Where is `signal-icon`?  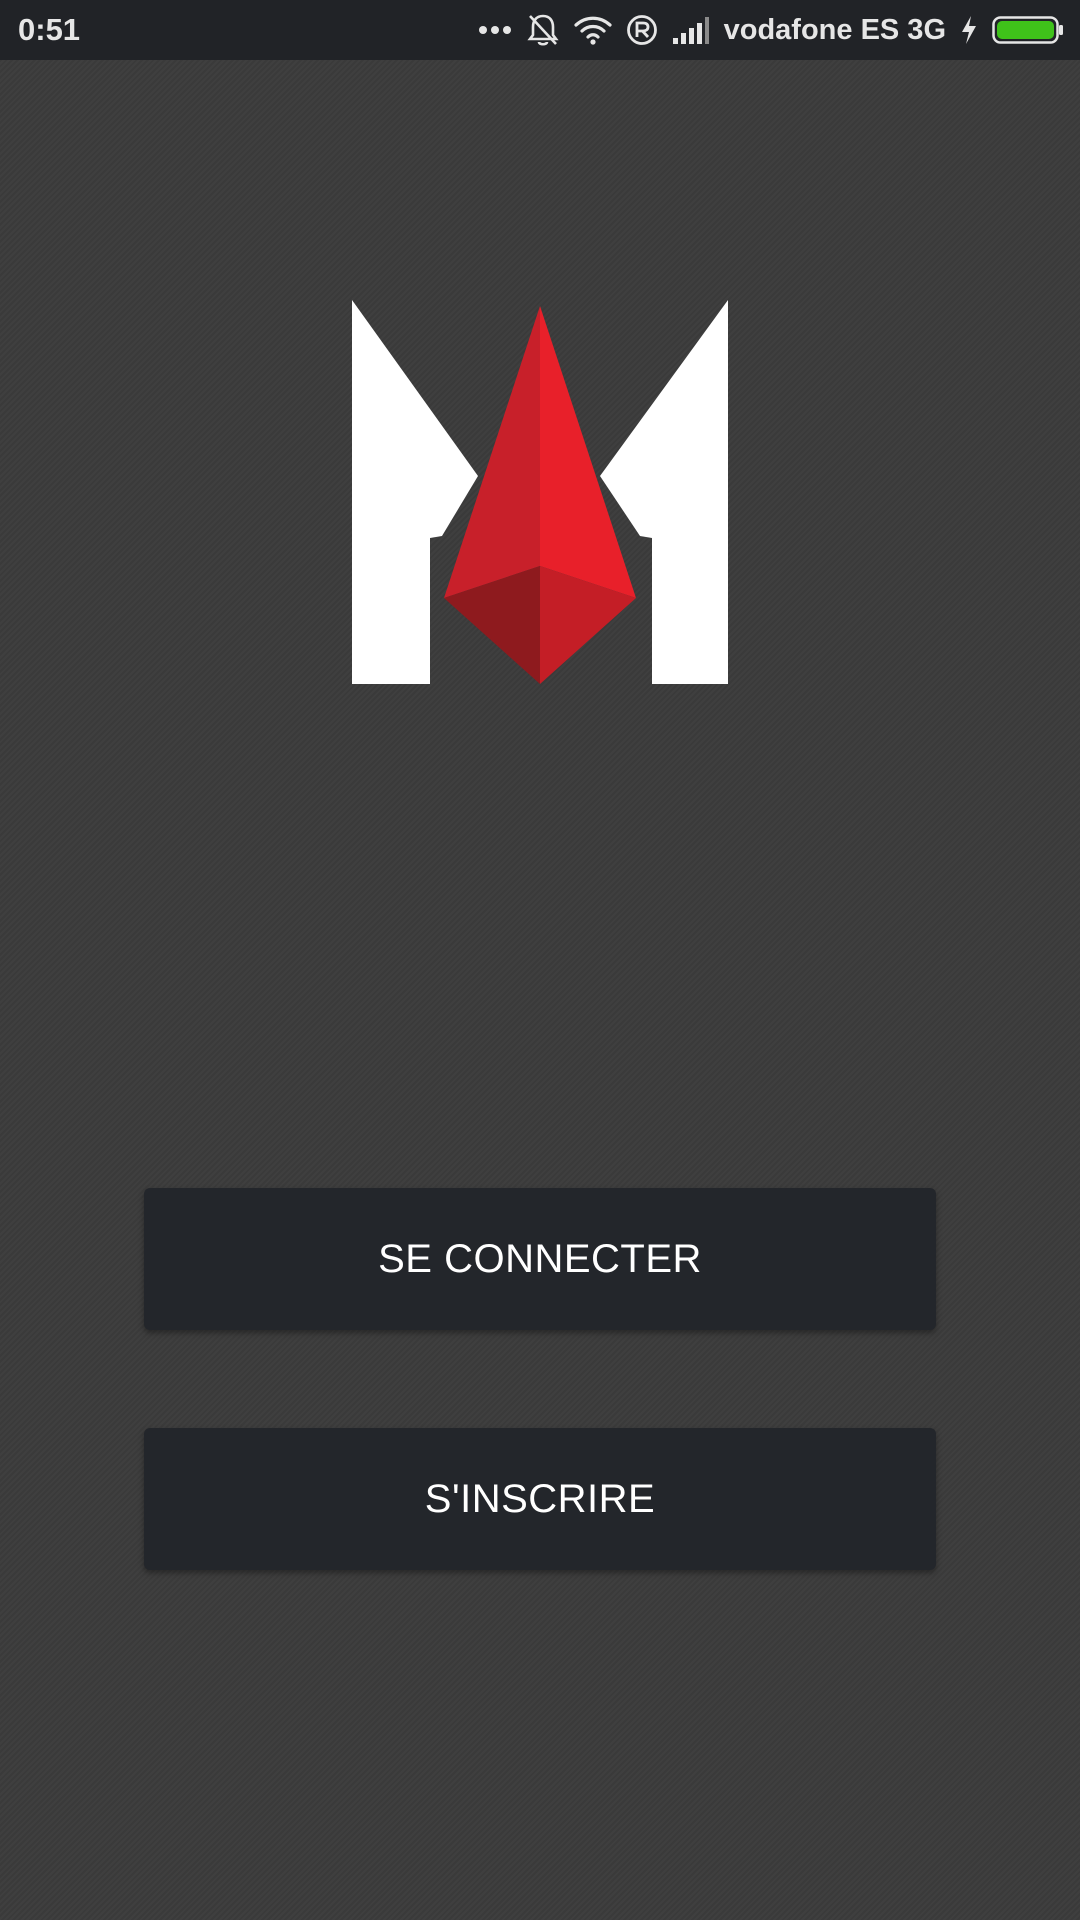 signal-icon is located at coordinates (691, 30).